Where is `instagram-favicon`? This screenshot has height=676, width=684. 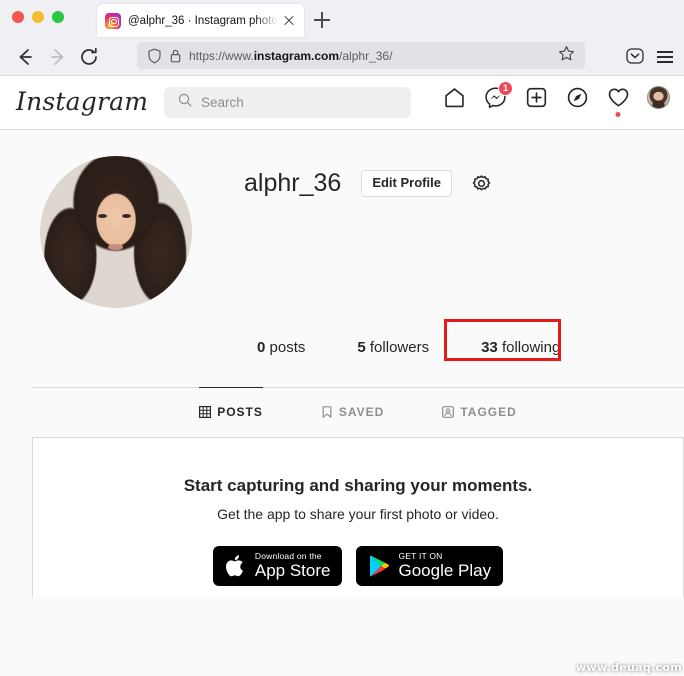 instagram-favicon is located at coordinates (113, 20).